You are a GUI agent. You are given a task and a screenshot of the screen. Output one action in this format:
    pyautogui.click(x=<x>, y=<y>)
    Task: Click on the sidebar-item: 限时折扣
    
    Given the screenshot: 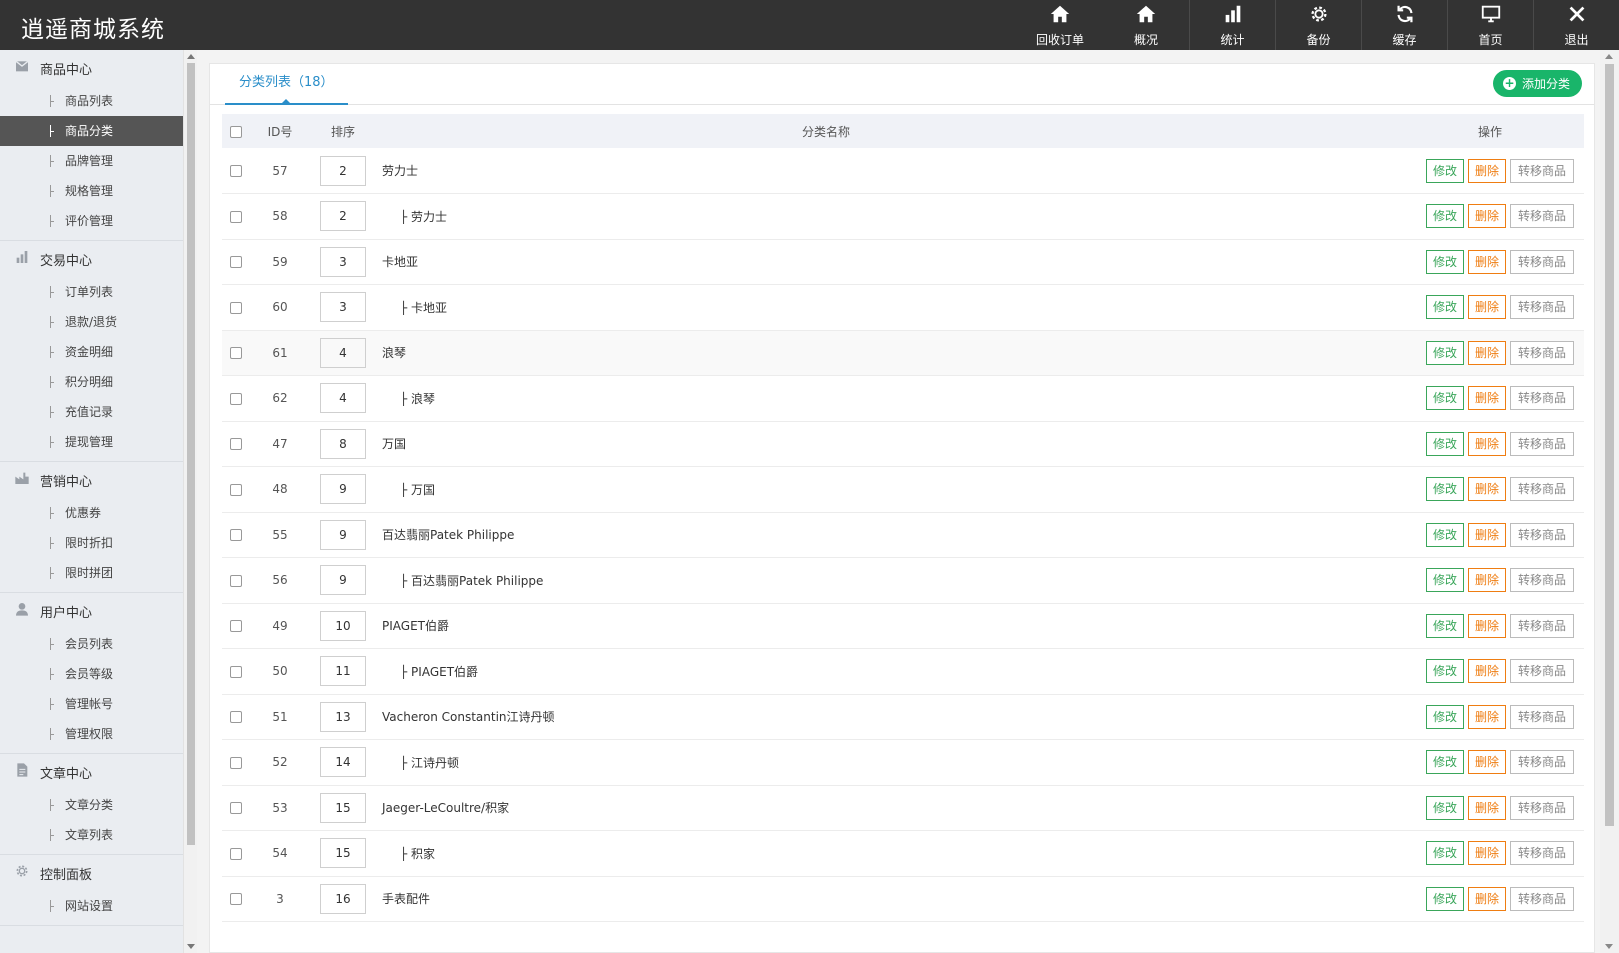 What is the action you would take?
    pyautogui.click(x=91, y=543)
    